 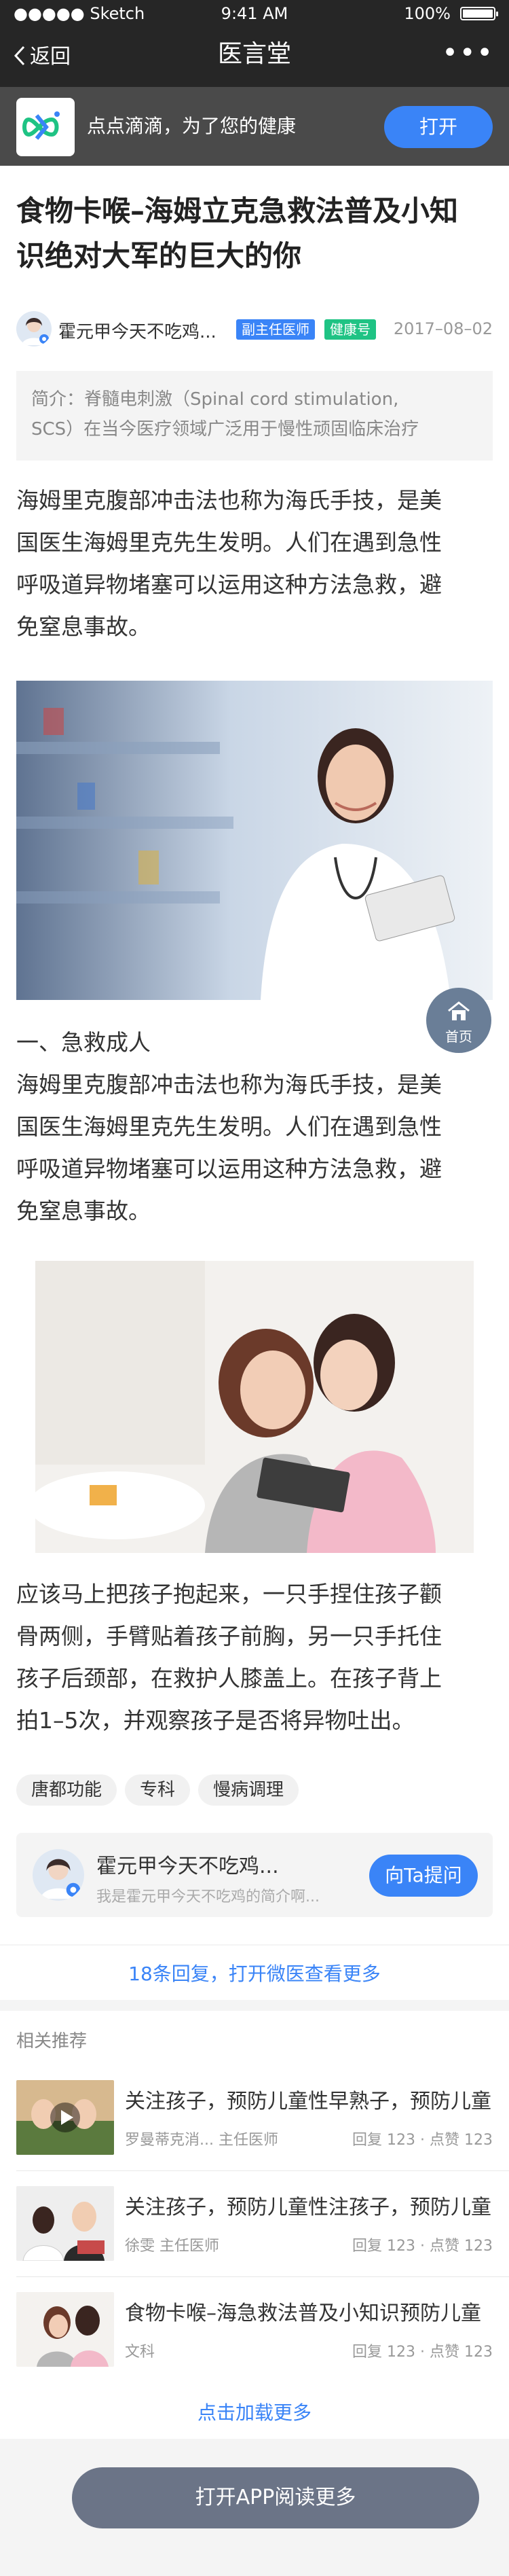 I want to click on author-row: 霍元甲今天不吃鸡... 副主任医师 健康号 2017–08–02, so click(x=254, y=330).